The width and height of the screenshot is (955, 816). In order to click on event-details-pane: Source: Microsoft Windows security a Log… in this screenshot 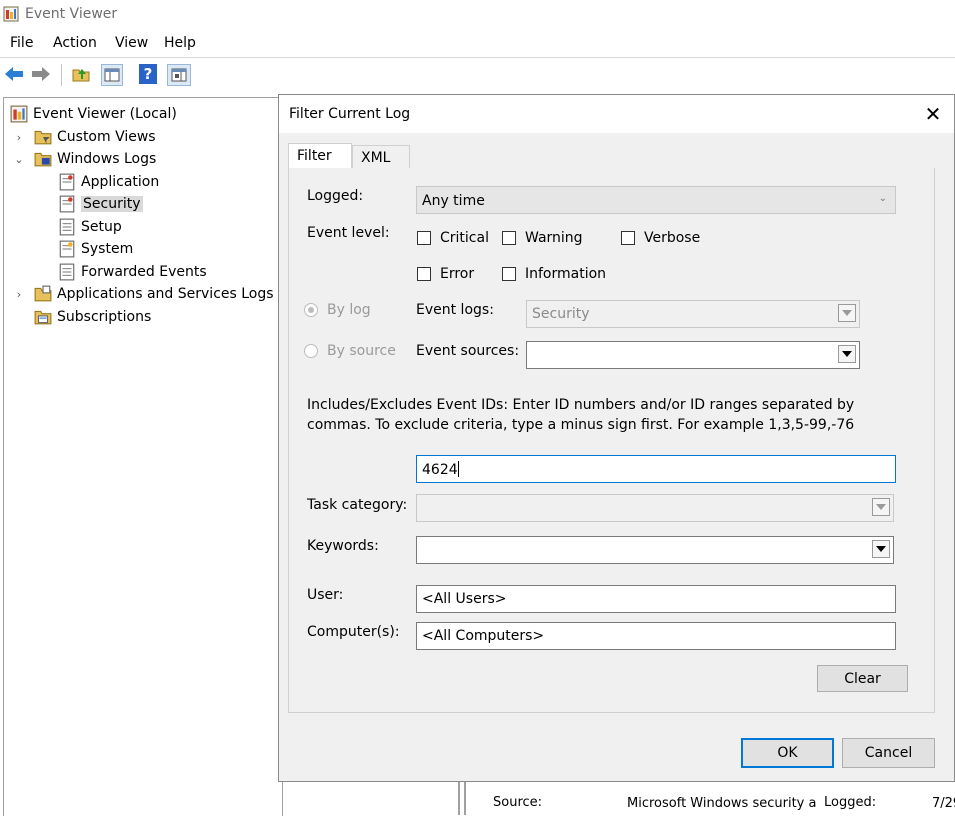, I will do `click(705, 797)`.